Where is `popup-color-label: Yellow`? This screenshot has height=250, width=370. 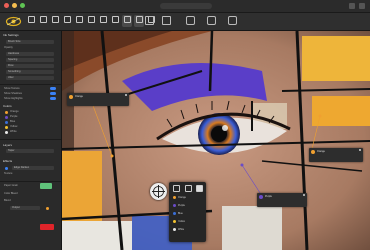
popup-color-label: Yellow is located at coordinates (181, 222).